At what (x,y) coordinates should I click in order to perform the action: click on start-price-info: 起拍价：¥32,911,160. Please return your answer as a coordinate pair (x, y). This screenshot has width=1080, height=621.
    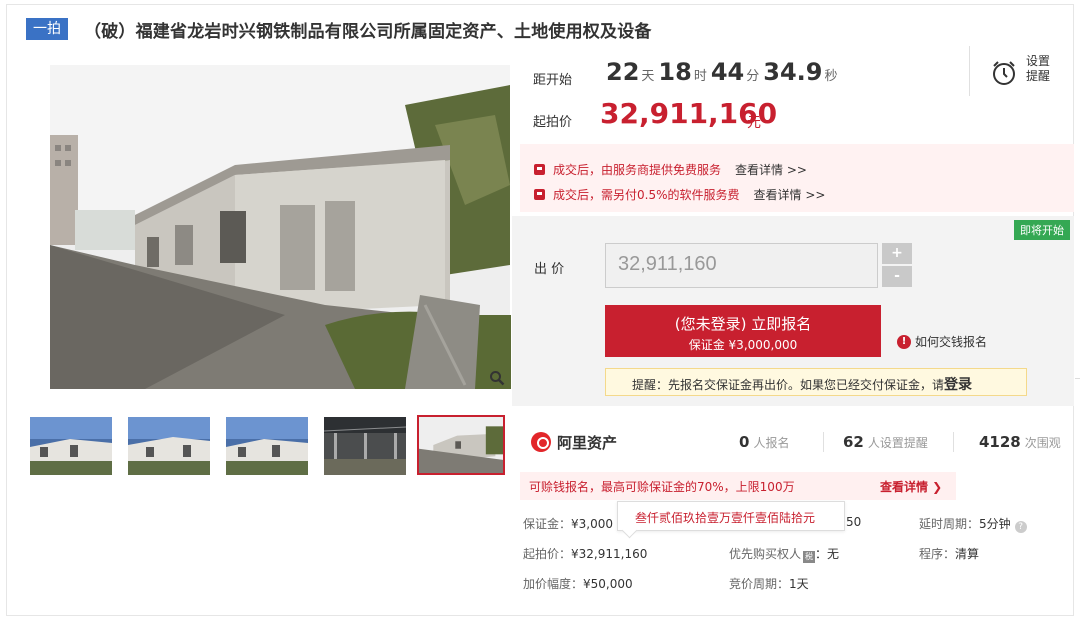
    Looking at the image, I should click on (585, 553).